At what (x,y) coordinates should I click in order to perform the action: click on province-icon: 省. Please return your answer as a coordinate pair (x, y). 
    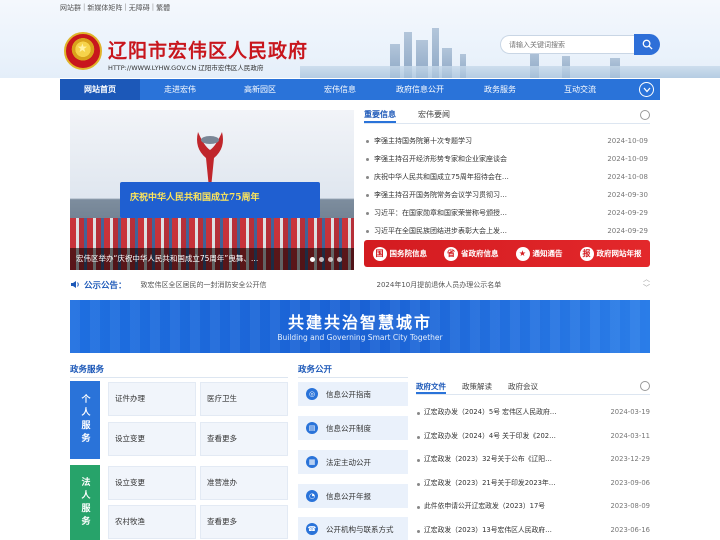
    Looking at the image, I should click on (451, 253).